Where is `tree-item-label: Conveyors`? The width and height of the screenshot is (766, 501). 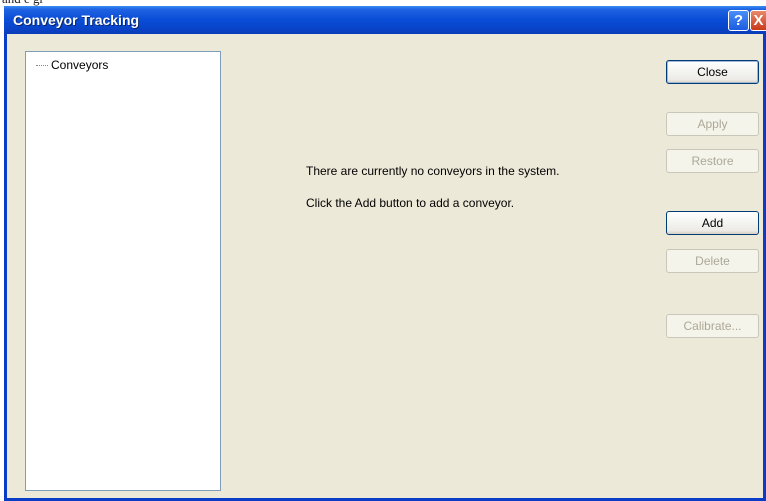
tree-item-label: Conveyors is located at coordinates (80, 65).